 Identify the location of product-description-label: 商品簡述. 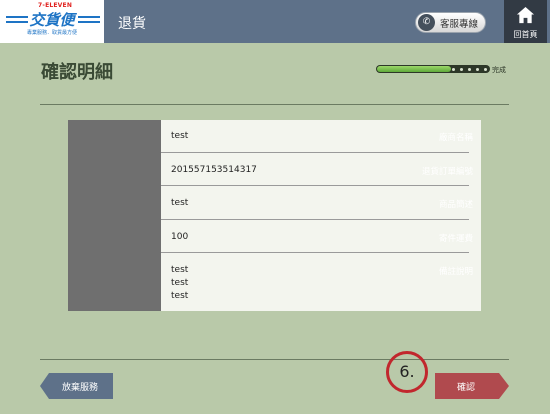
(455, 205).